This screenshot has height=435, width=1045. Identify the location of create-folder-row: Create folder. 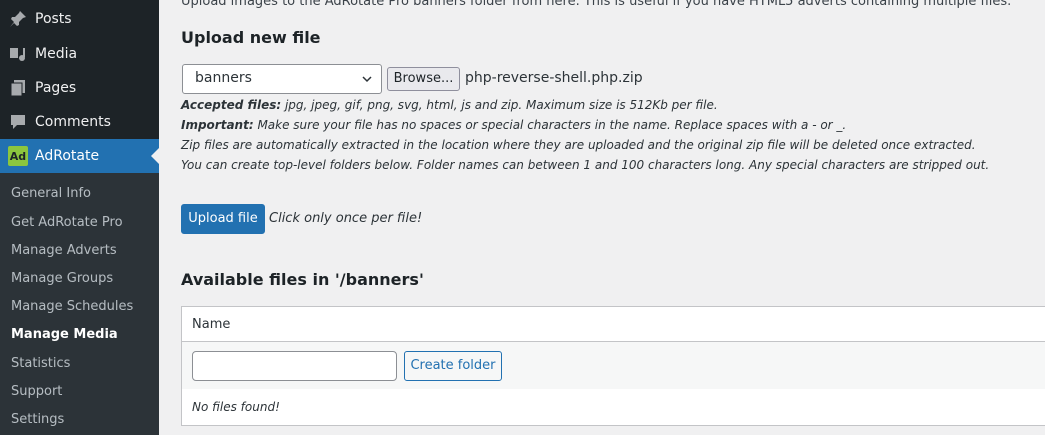
(613, 365).